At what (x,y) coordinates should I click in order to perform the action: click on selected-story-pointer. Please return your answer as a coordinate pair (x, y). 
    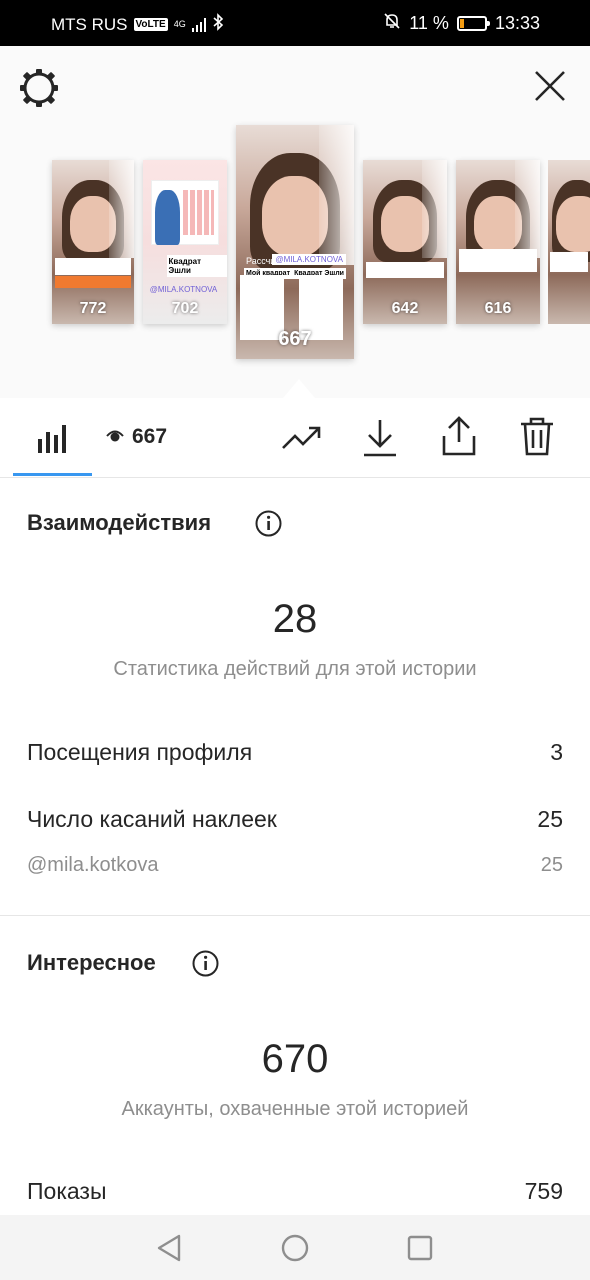
    Looking at the image, I should click on (299, 388).